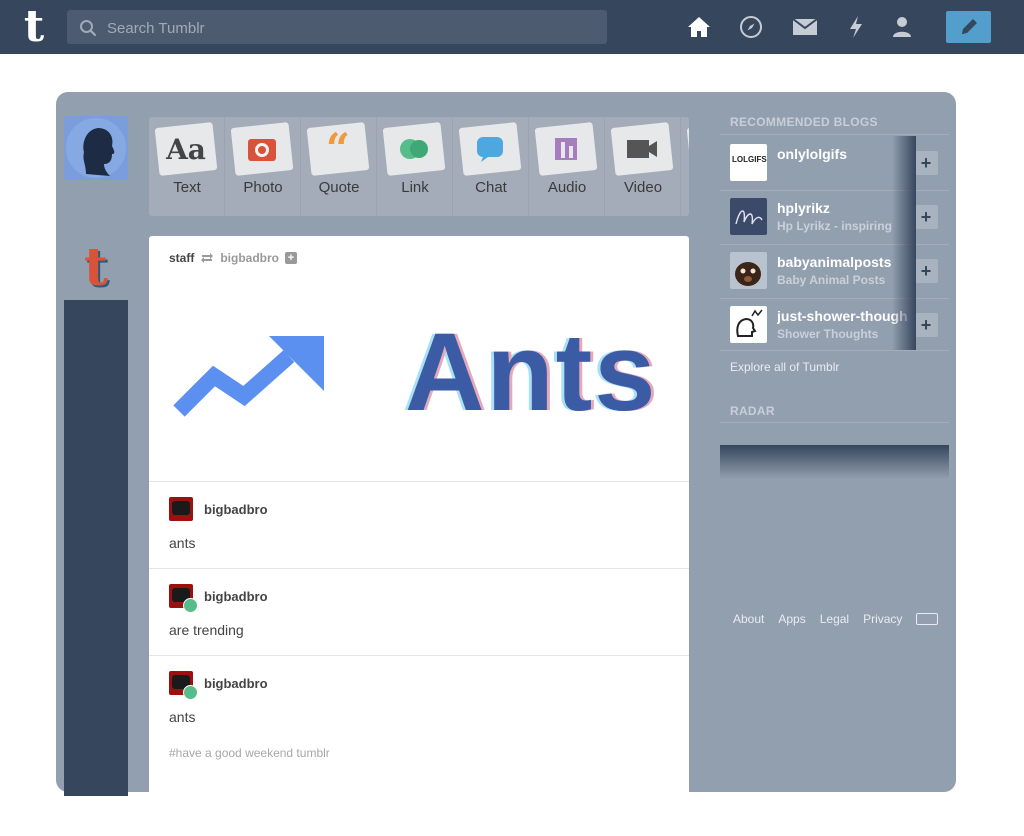 The image size is (1024, 836). I want to click on lightning-icon, so click(856, 27).